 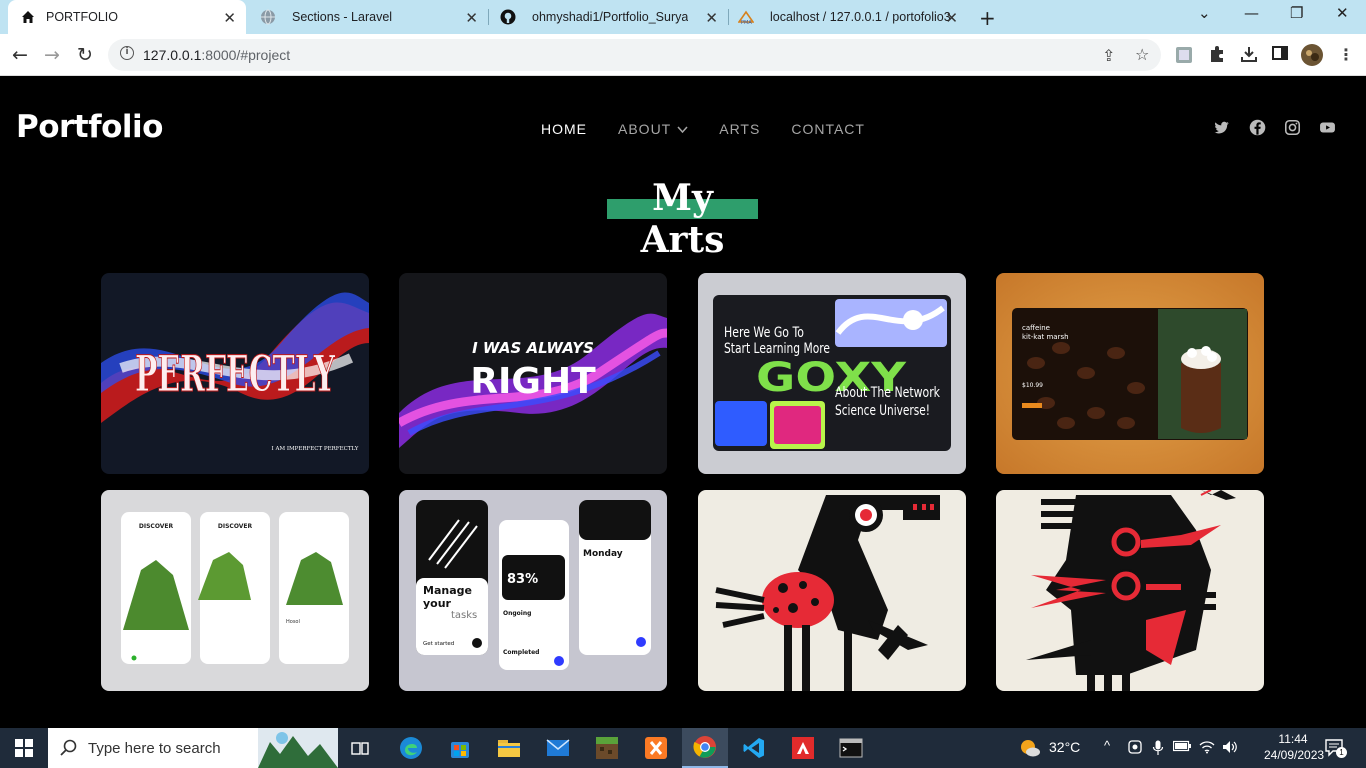 I want to click on vscode-icon, so click(x=754, y=748).